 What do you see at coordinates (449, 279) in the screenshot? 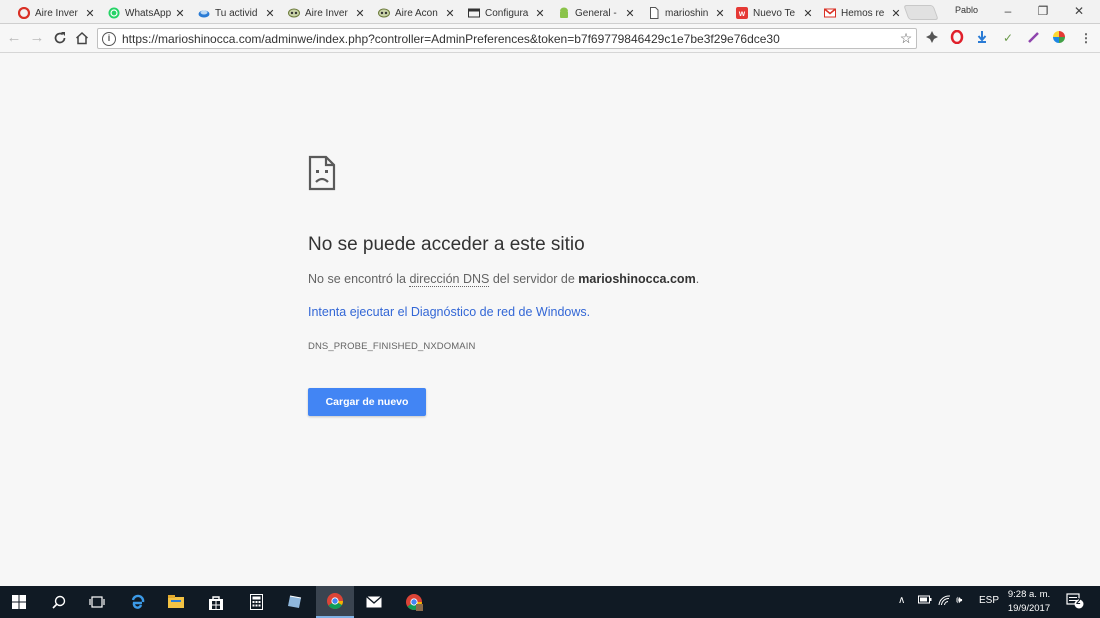
I see `dns-address-term: dirección DNS` at bounding box center [449, 279].